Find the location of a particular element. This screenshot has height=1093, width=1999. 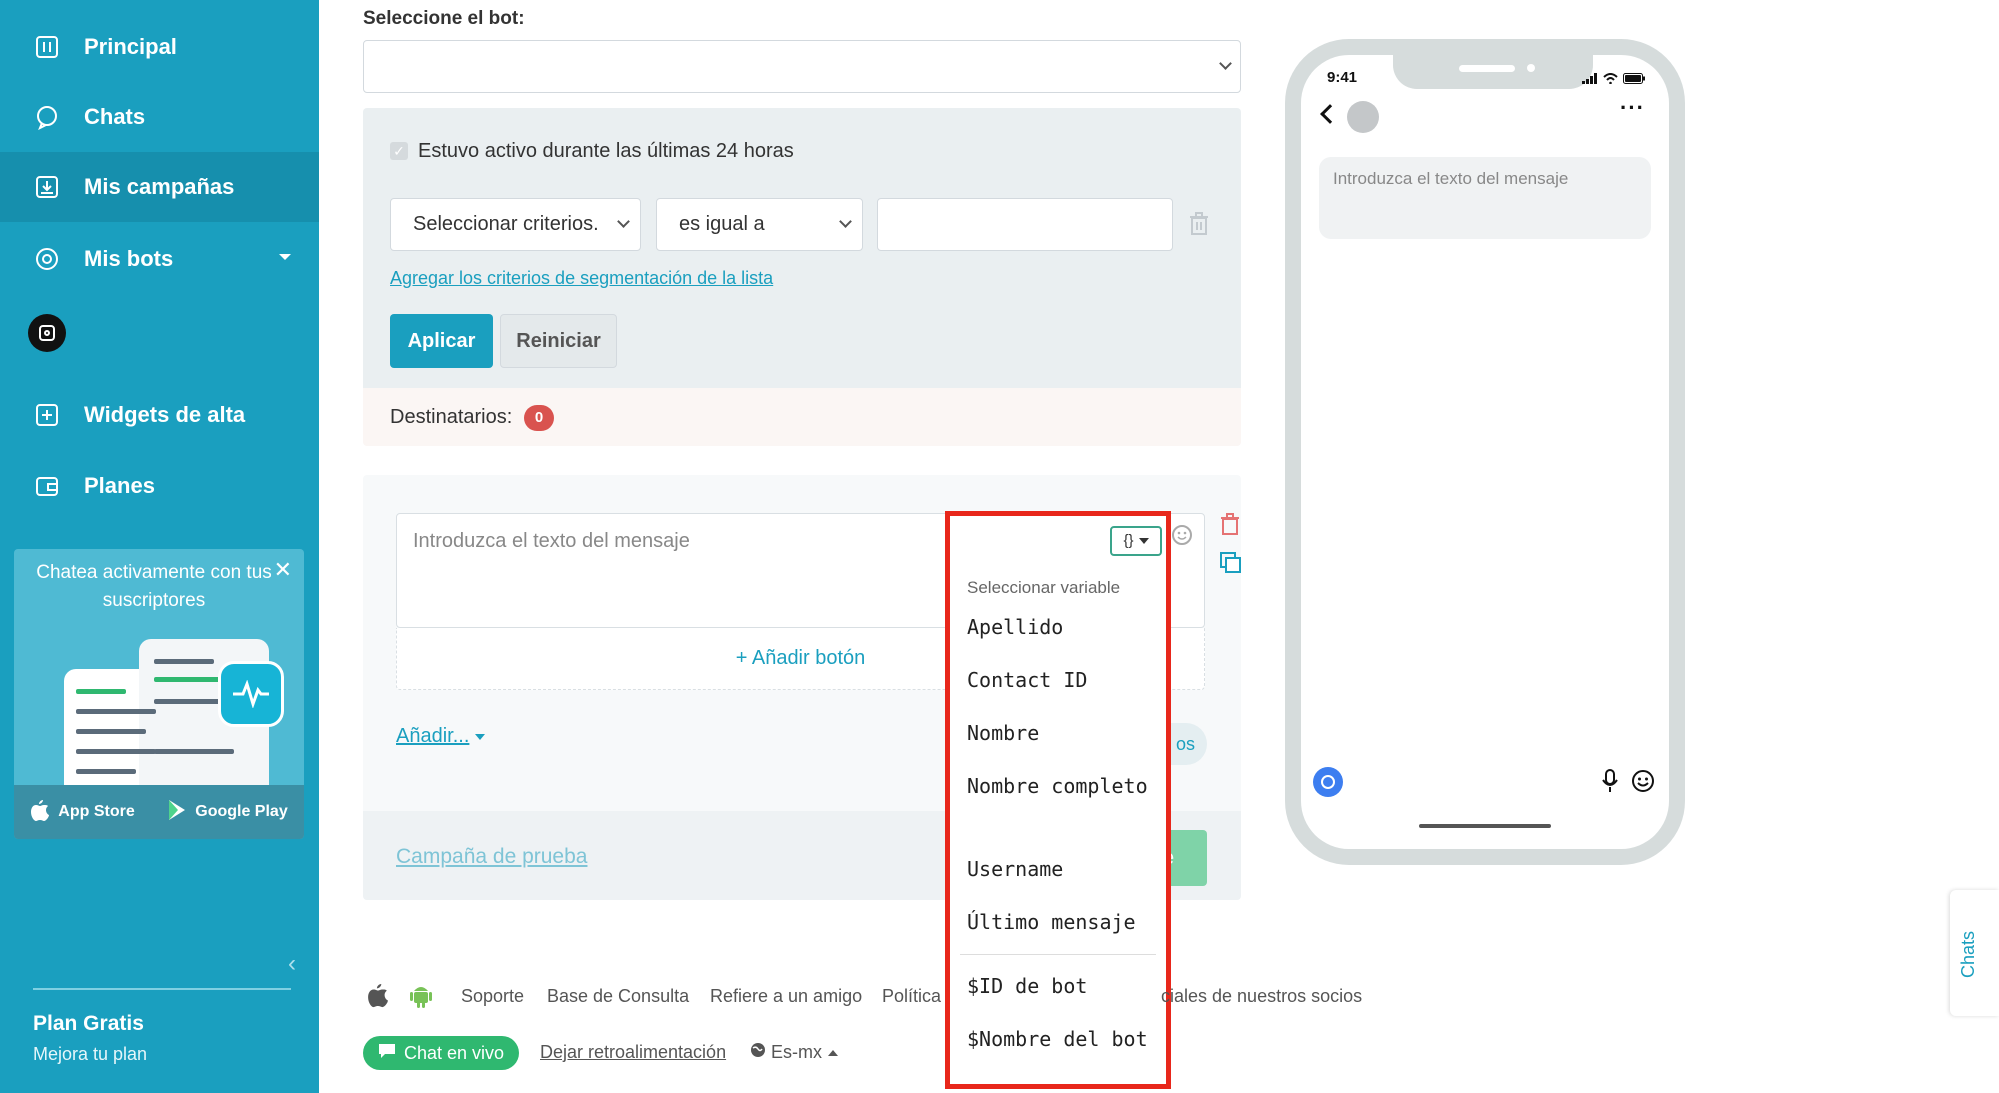

sidebar-item-label: Mis campañas is located at coordinates (159, 186).